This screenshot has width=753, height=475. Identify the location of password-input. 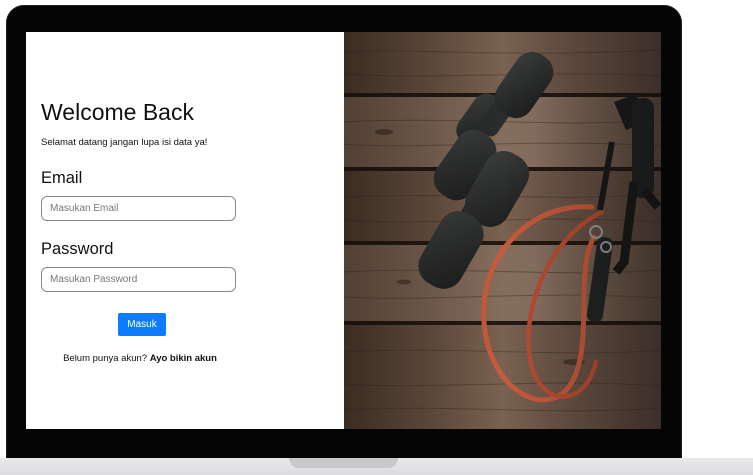
(138, 279).